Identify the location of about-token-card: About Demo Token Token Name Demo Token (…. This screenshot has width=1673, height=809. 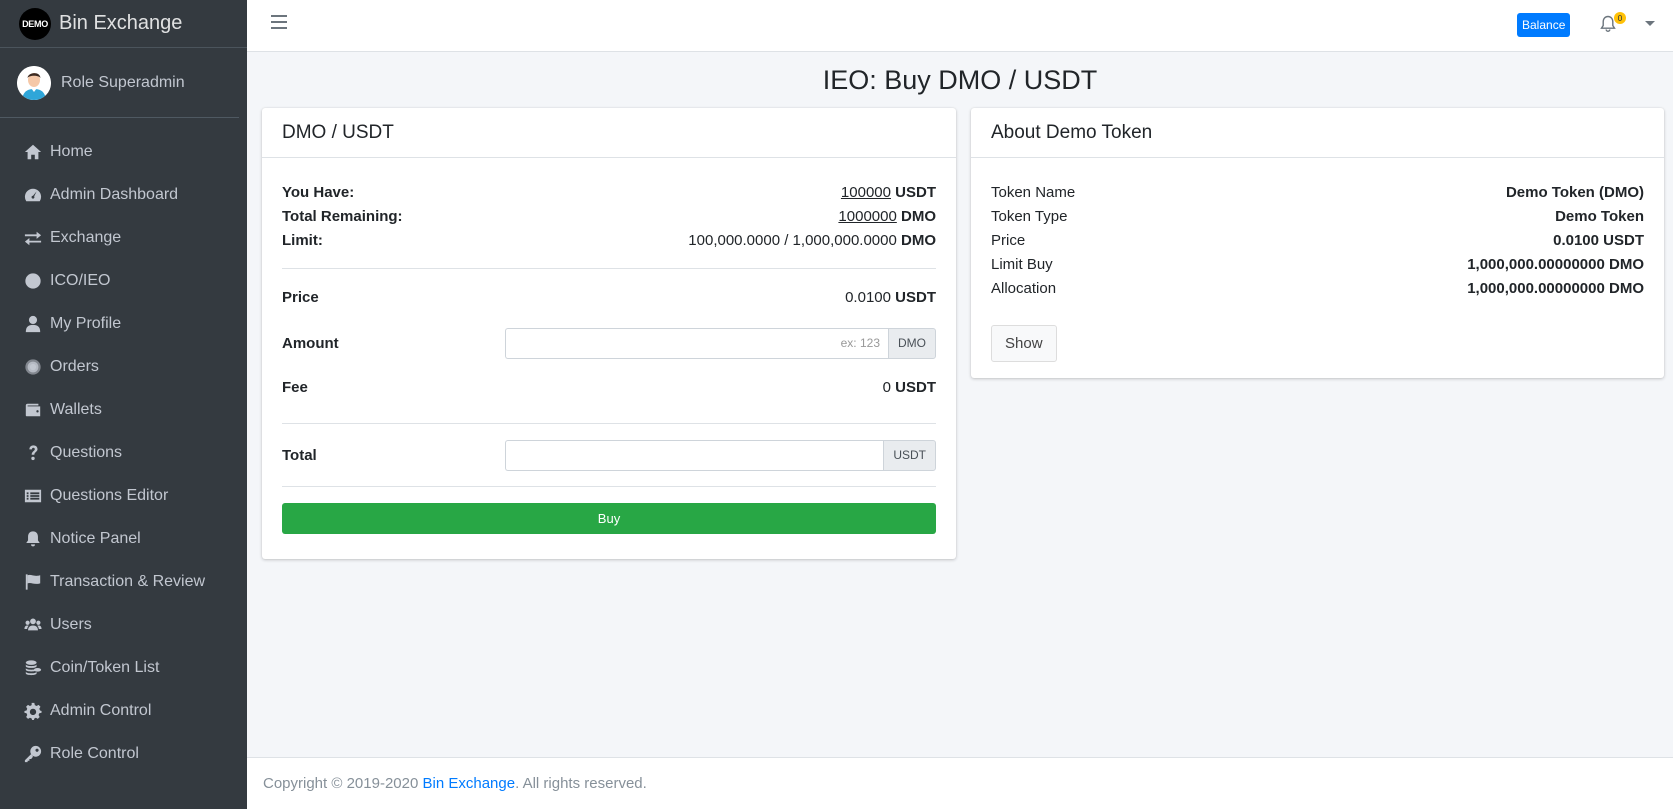
(1317, 243).